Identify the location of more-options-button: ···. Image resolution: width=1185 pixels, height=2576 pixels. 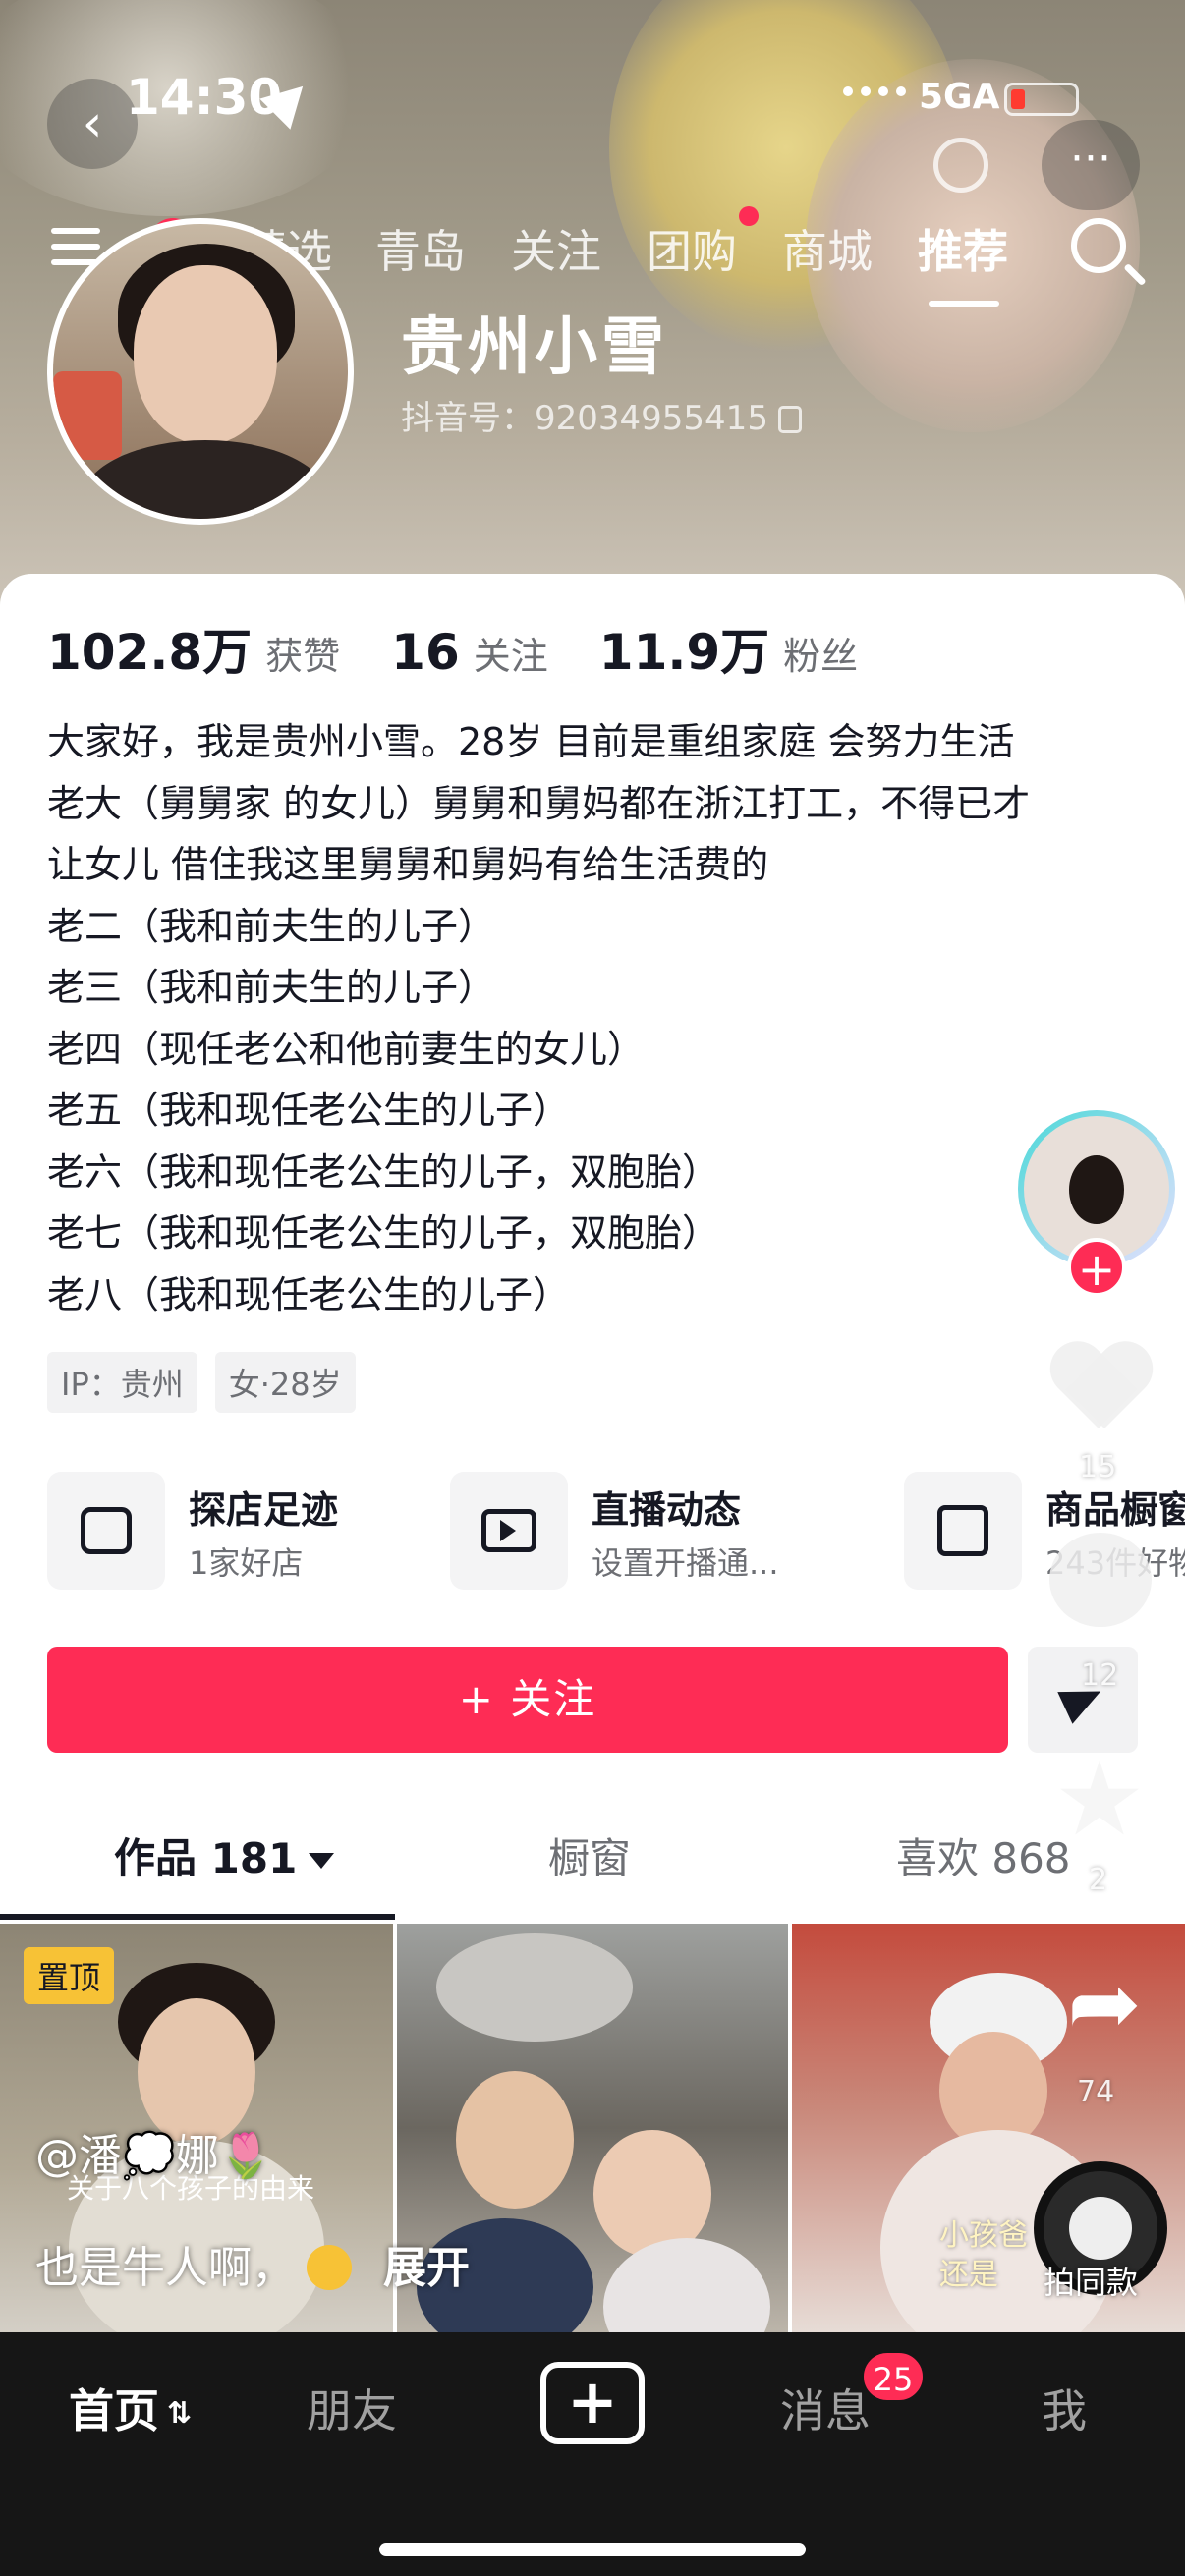
(1091, 165).